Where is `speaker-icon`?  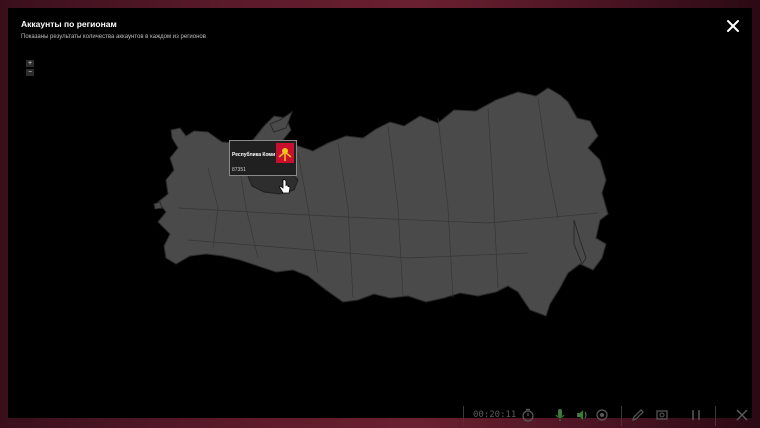
speaker-icon is located at coordinates (582, 415).